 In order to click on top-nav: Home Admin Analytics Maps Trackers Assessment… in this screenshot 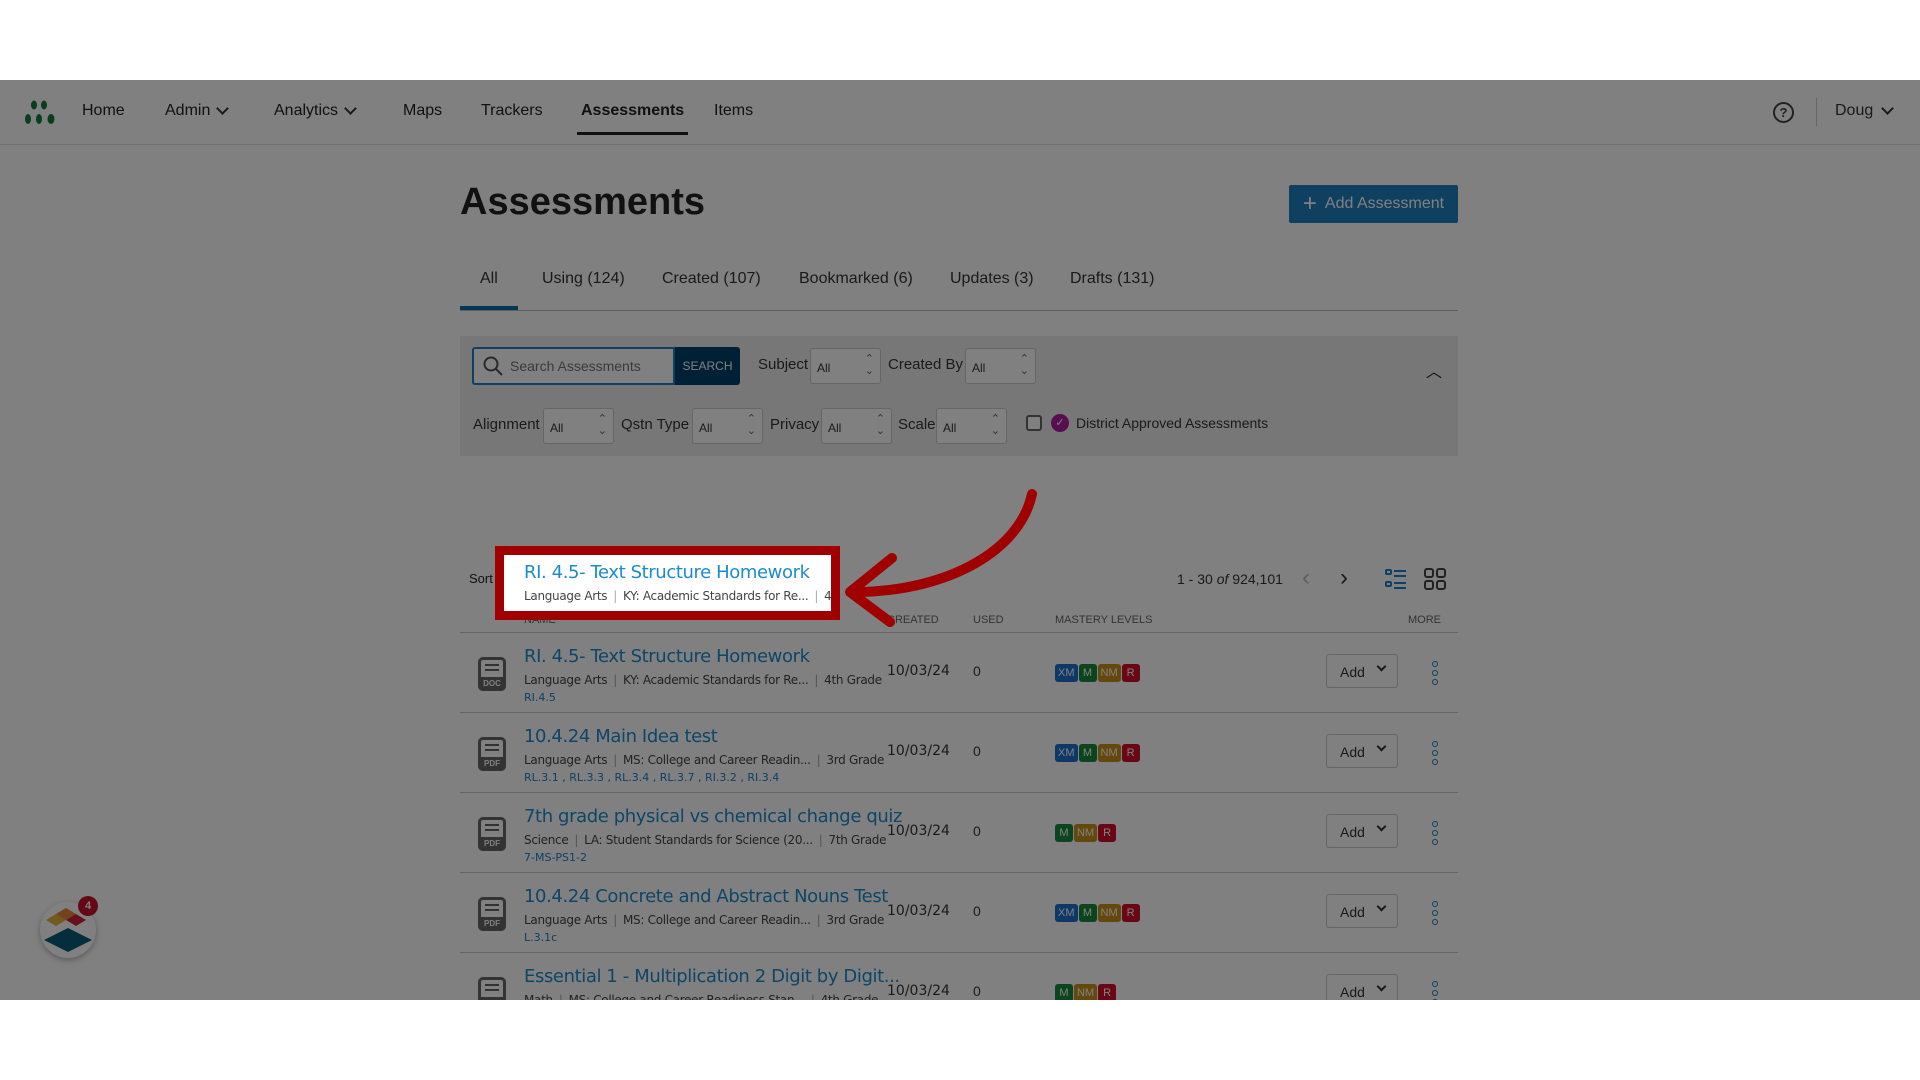, I will do `click(960, 112)`.